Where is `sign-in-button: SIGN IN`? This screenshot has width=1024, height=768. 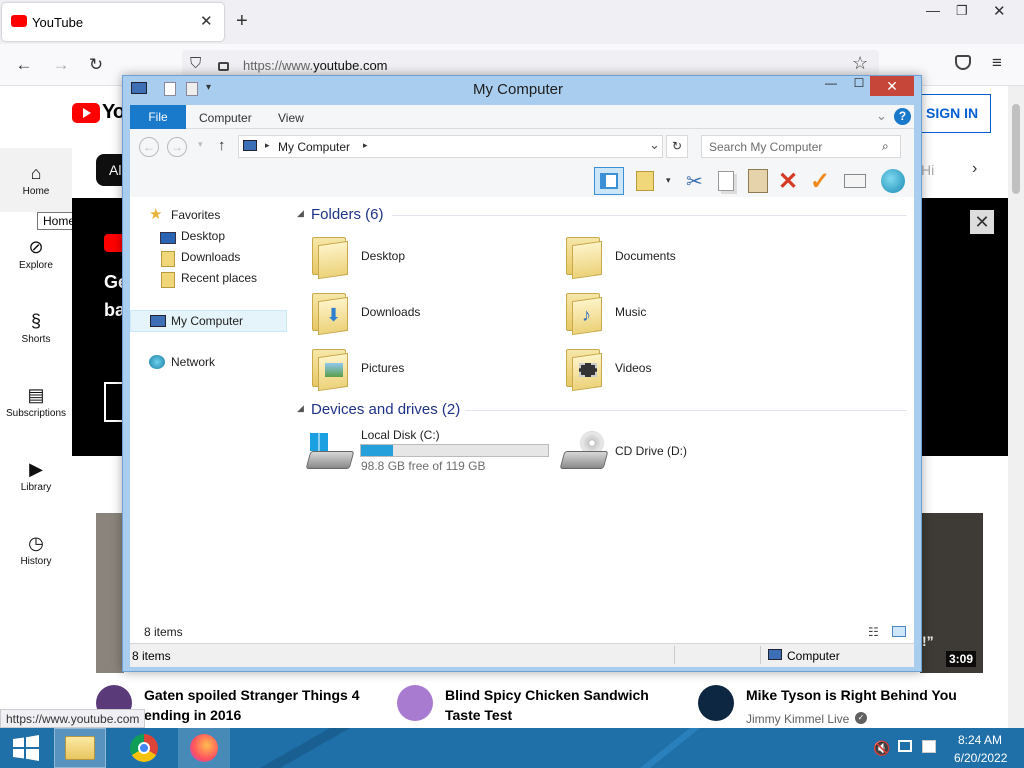 sign-in-button: SIGN IN is located at coordinates (953, 113).